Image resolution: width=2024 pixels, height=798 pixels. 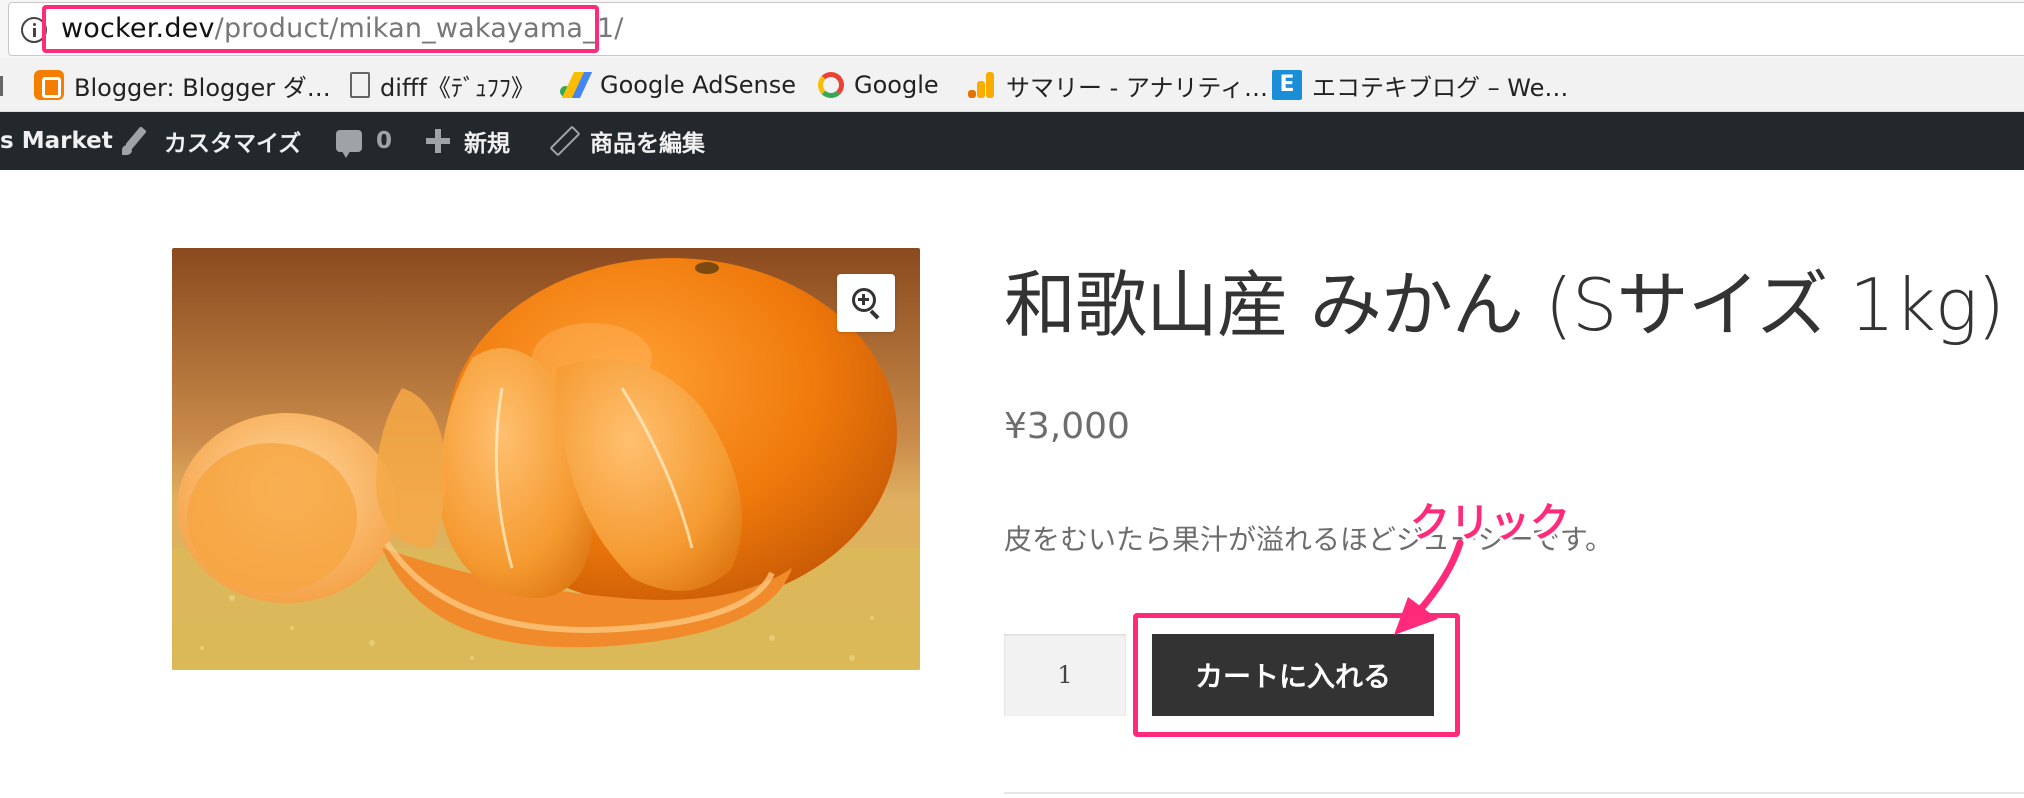 What do you see at coordinates (831, 85) in the screenshot?
I see `google-icon` at bounding box center [831, 85].